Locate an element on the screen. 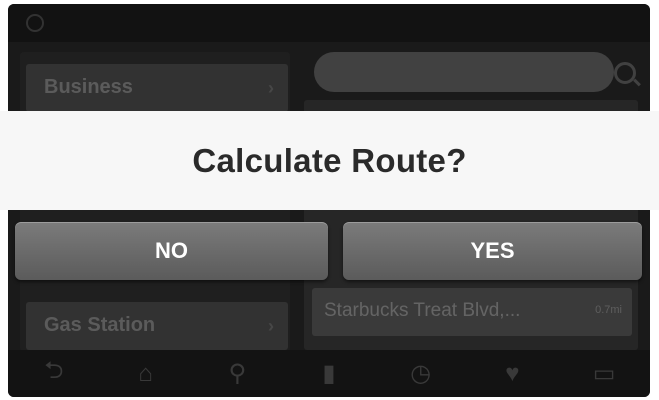  dialog-title: Calculate Route? is located at coordinates (329, 160).